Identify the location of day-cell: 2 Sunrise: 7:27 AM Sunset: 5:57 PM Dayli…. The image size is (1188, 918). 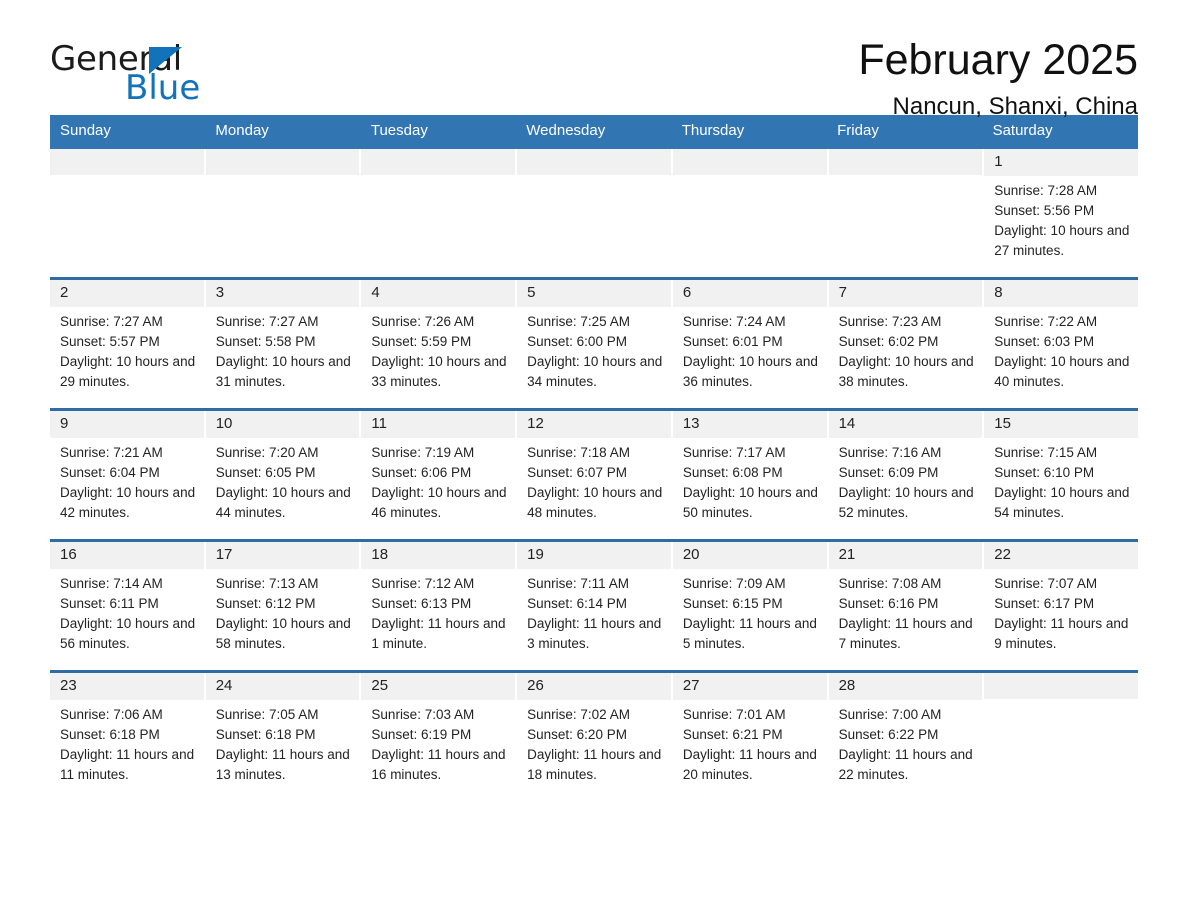
(127, 343).